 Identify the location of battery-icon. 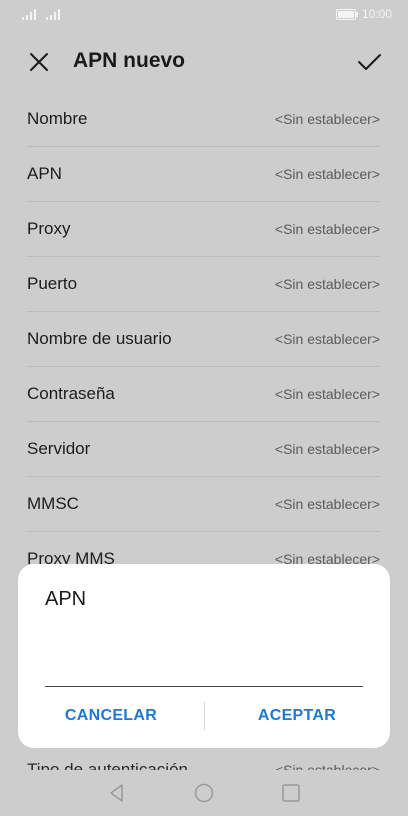
(347, 14).